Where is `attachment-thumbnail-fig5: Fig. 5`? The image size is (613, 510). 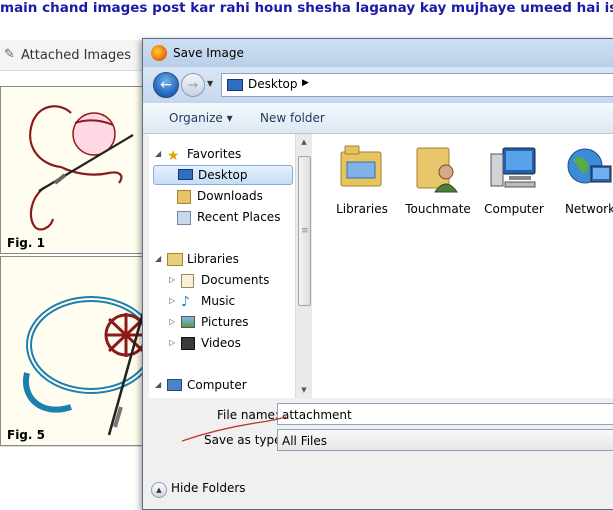
attachment-thumbnail-fig5: Fig. 5 is located at coordinates (75, 351).